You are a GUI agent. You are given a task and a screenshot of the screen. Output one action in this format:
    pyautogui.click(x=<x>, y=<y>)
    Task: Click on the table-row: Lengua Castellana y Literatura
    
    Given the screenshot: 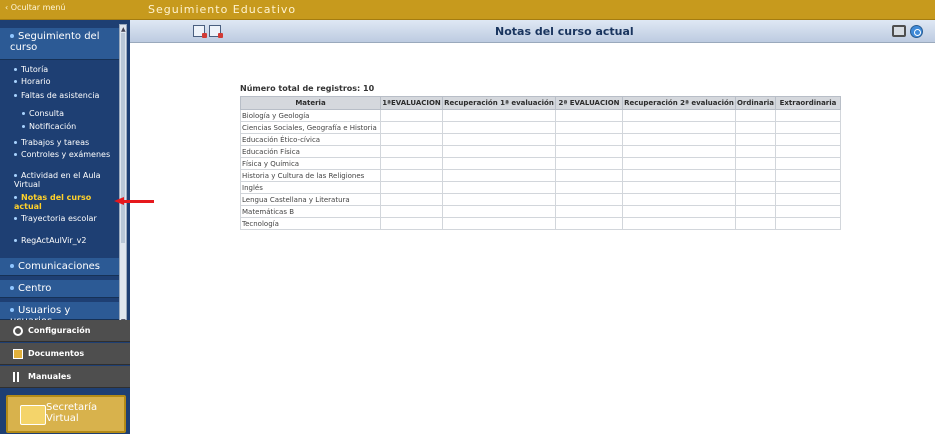 What is the action you would take?
    pyautogui.click(x=540, y=199)
    